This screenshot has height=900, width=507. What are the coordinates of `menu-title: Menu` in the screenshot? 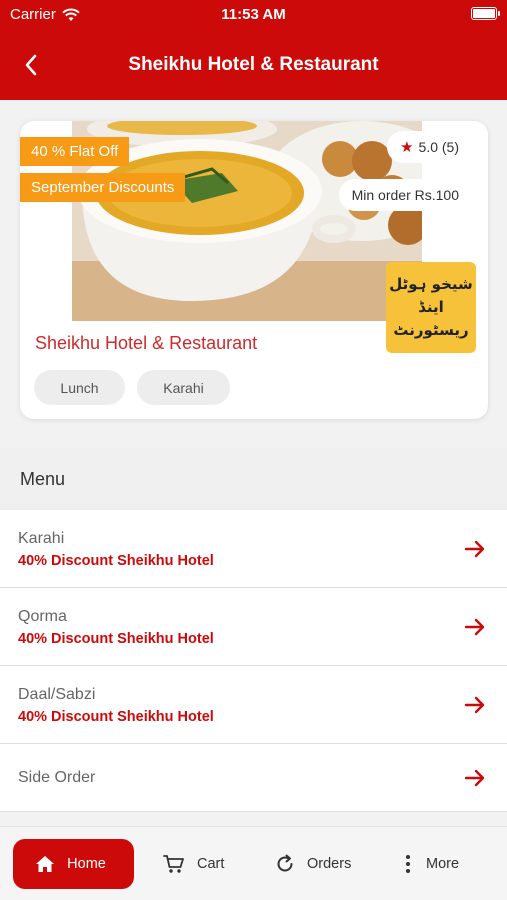 It's located at (43, 479).